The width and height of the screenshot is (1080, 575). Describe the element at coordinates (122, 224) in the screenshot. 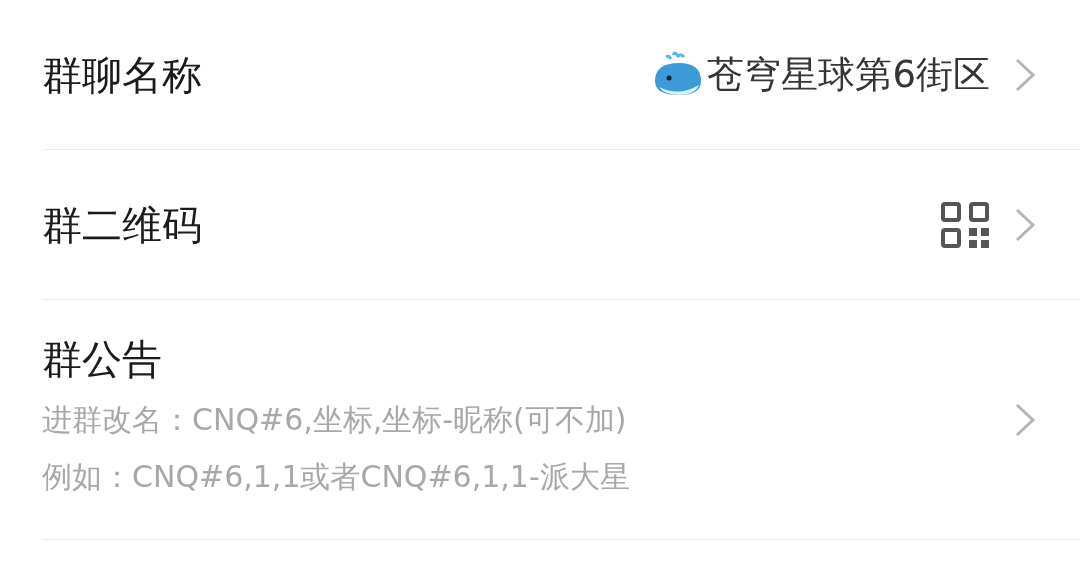

I see `setting-label: 群二维码` at that location.